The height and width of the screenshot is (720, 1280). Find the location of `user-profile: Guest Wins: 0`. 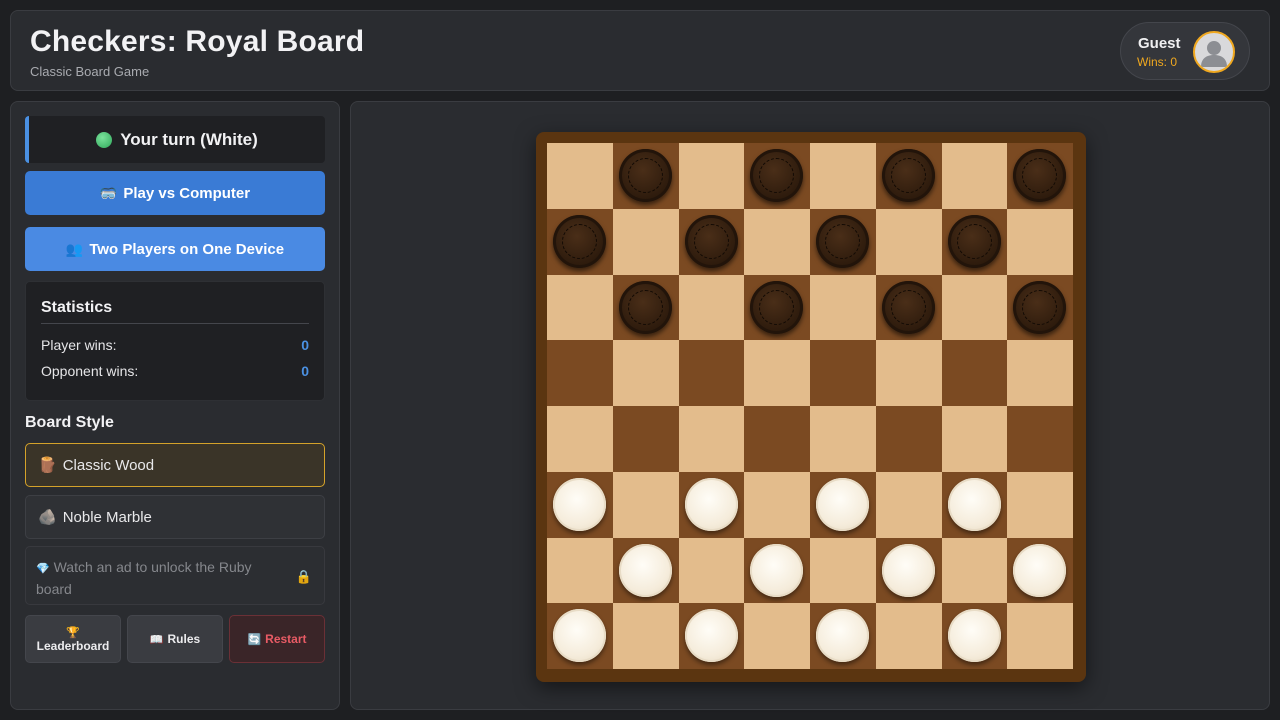

user-profile: Guest Wins: 0 is located at coordinates (1185, 51).